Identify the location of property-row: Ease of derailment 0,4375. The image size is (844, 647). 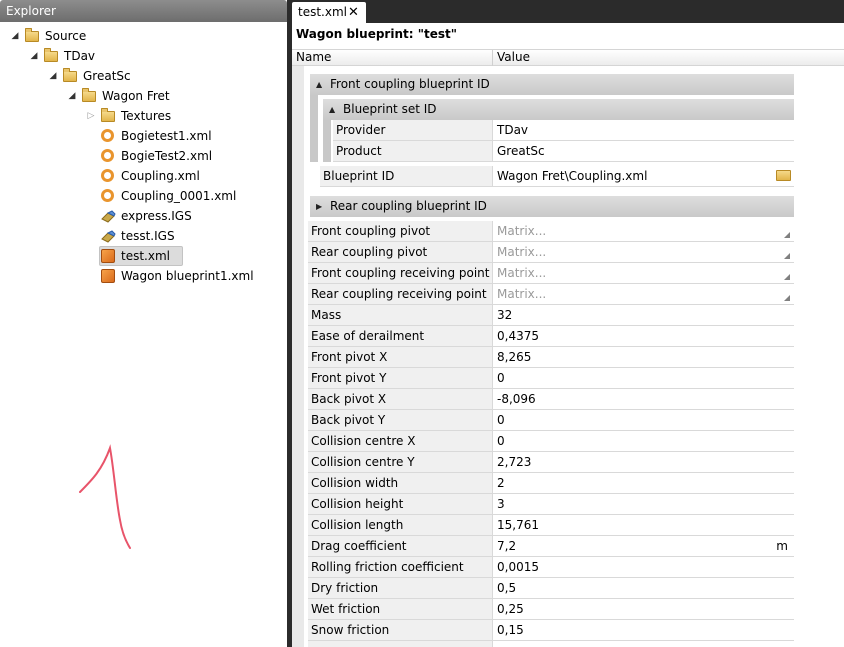
(551, 336).